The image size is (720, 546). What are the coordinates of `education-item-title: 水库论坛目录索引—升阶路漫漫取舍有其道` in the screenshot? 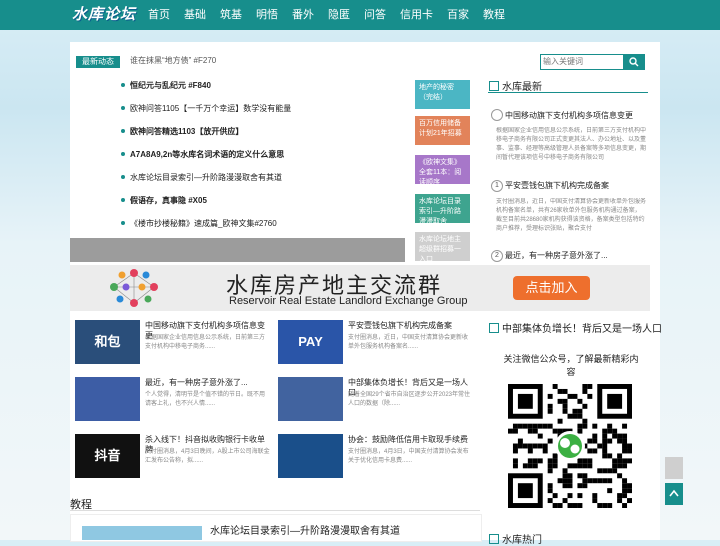 It's located at (305, 529).